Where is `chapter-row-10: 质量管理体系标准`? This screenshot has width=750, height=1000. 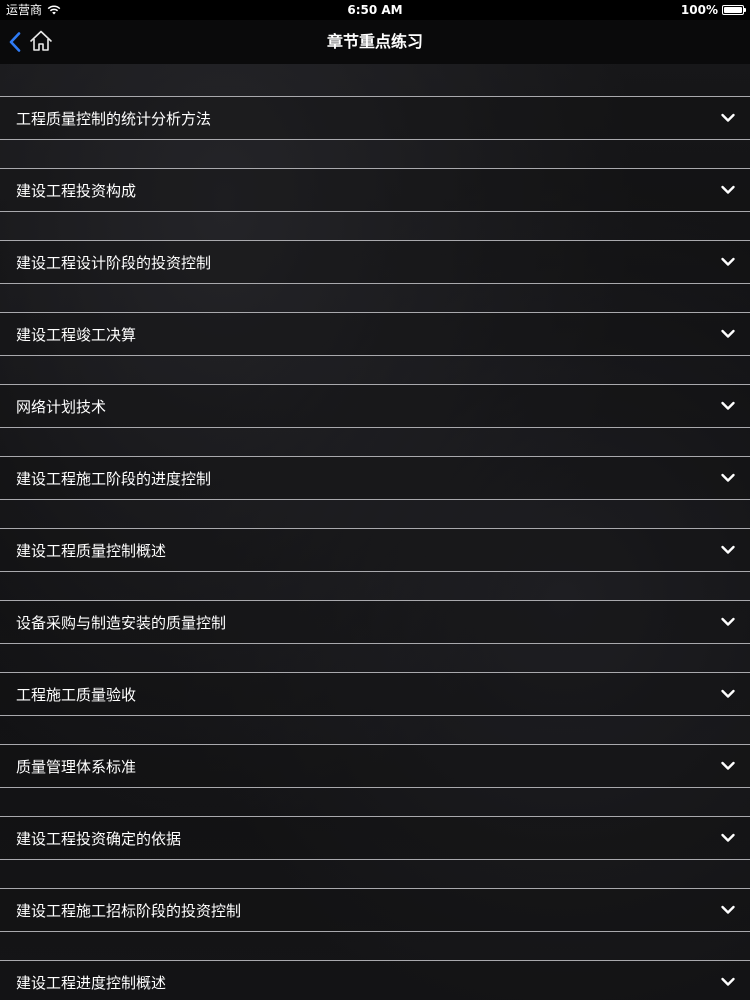
chapter-row-10: 质量管理体系标准 is located at coordinates (375, 766).